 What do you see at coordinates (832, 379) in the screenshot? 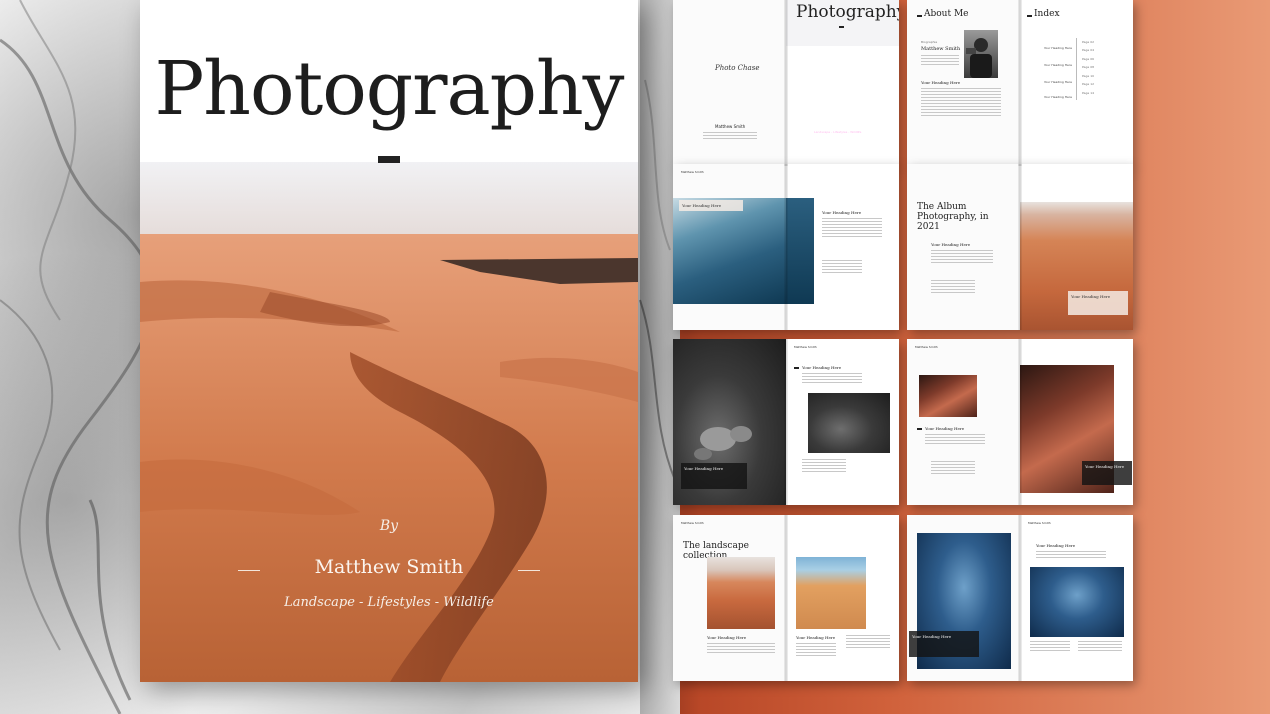
I see `stones-body-lines` at bounding box center [832, 379].